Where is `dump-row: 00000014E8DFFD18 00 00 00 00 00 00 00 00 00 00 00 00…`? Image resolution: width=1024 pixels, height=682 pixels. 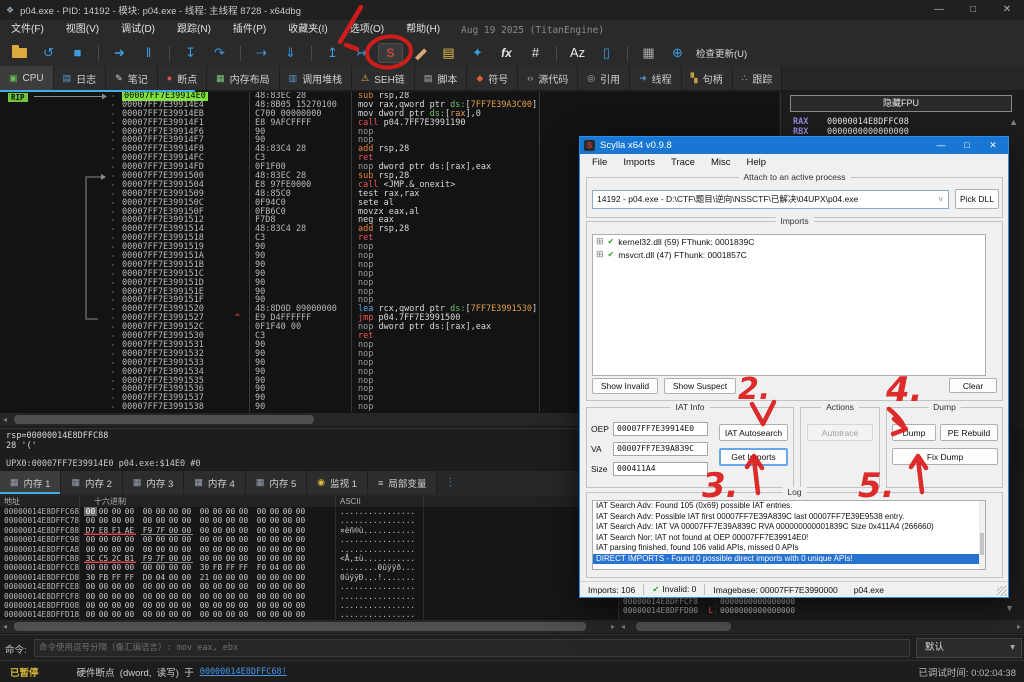 dump-row: 00000014E8DFFD18 00 00 00 00 00 00 00 00 00 00 00 00… is located at coordinates (309, 615).